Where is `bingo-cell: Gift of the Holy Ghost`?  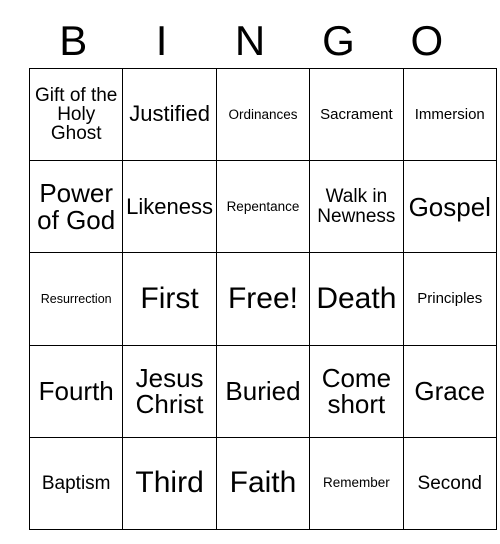
bingo-cell: Gift of the Holy Ghost is located at coordinates (76, 114).